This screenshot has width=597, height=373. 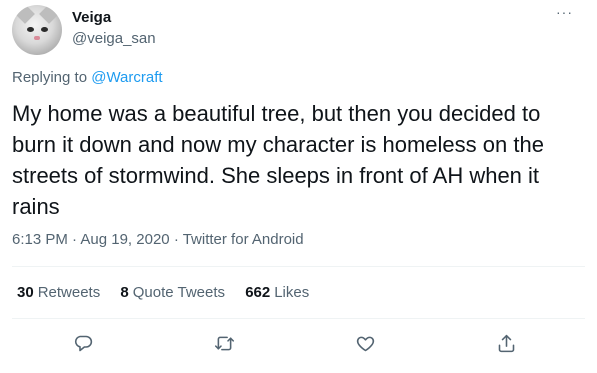 What do you see at coordinates (243, 239) in the screenshot?
I see `tweet-source-link: Twitter for Android` at bounding box center [243, 239].